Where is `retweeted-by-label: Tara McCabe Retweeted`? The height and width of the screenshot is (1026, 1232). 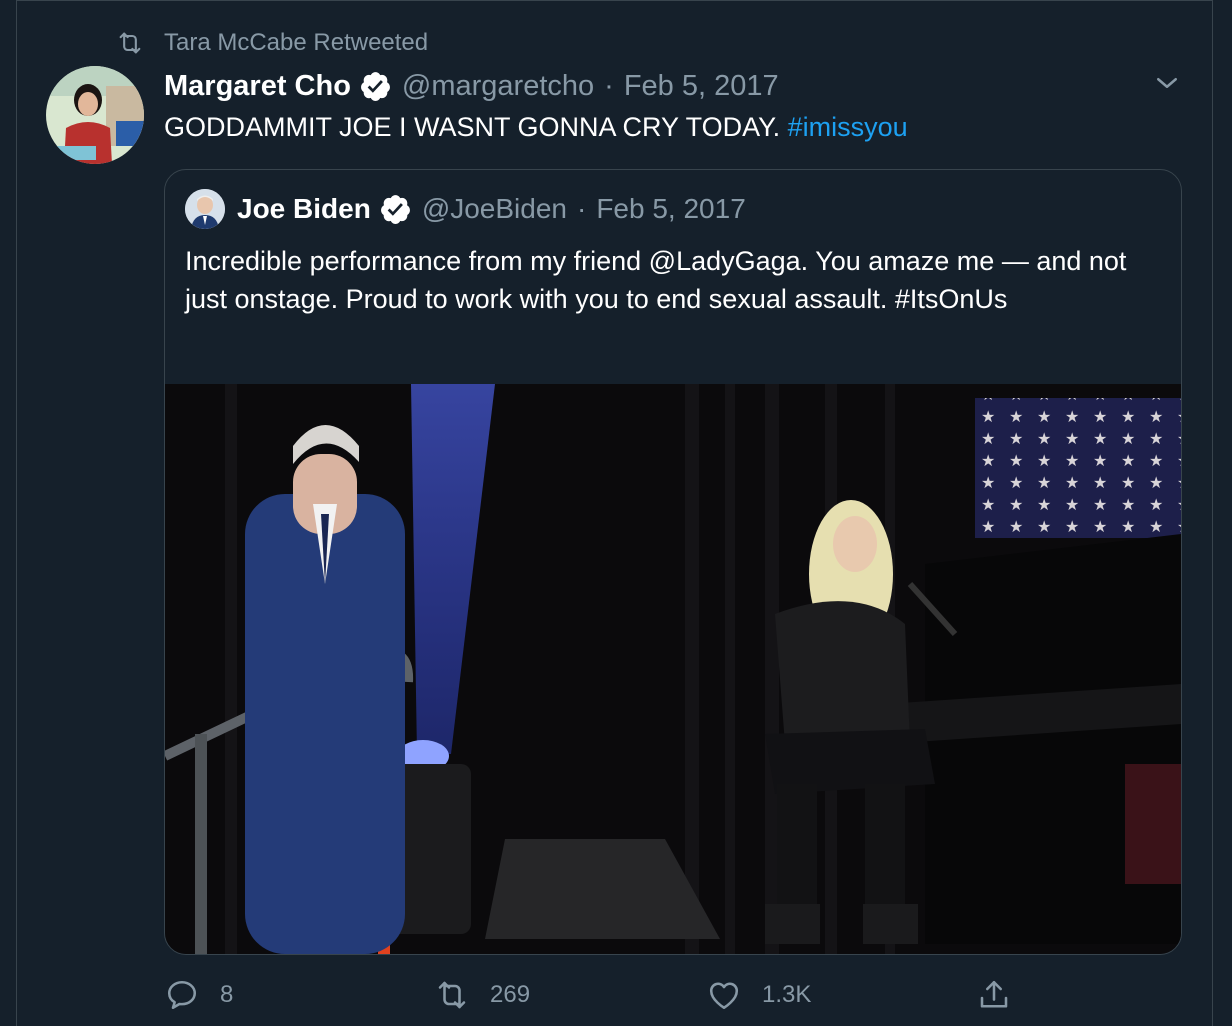
retweeted-by-label: Tara McCabe Retweeted is located at coordinates (296, 42).